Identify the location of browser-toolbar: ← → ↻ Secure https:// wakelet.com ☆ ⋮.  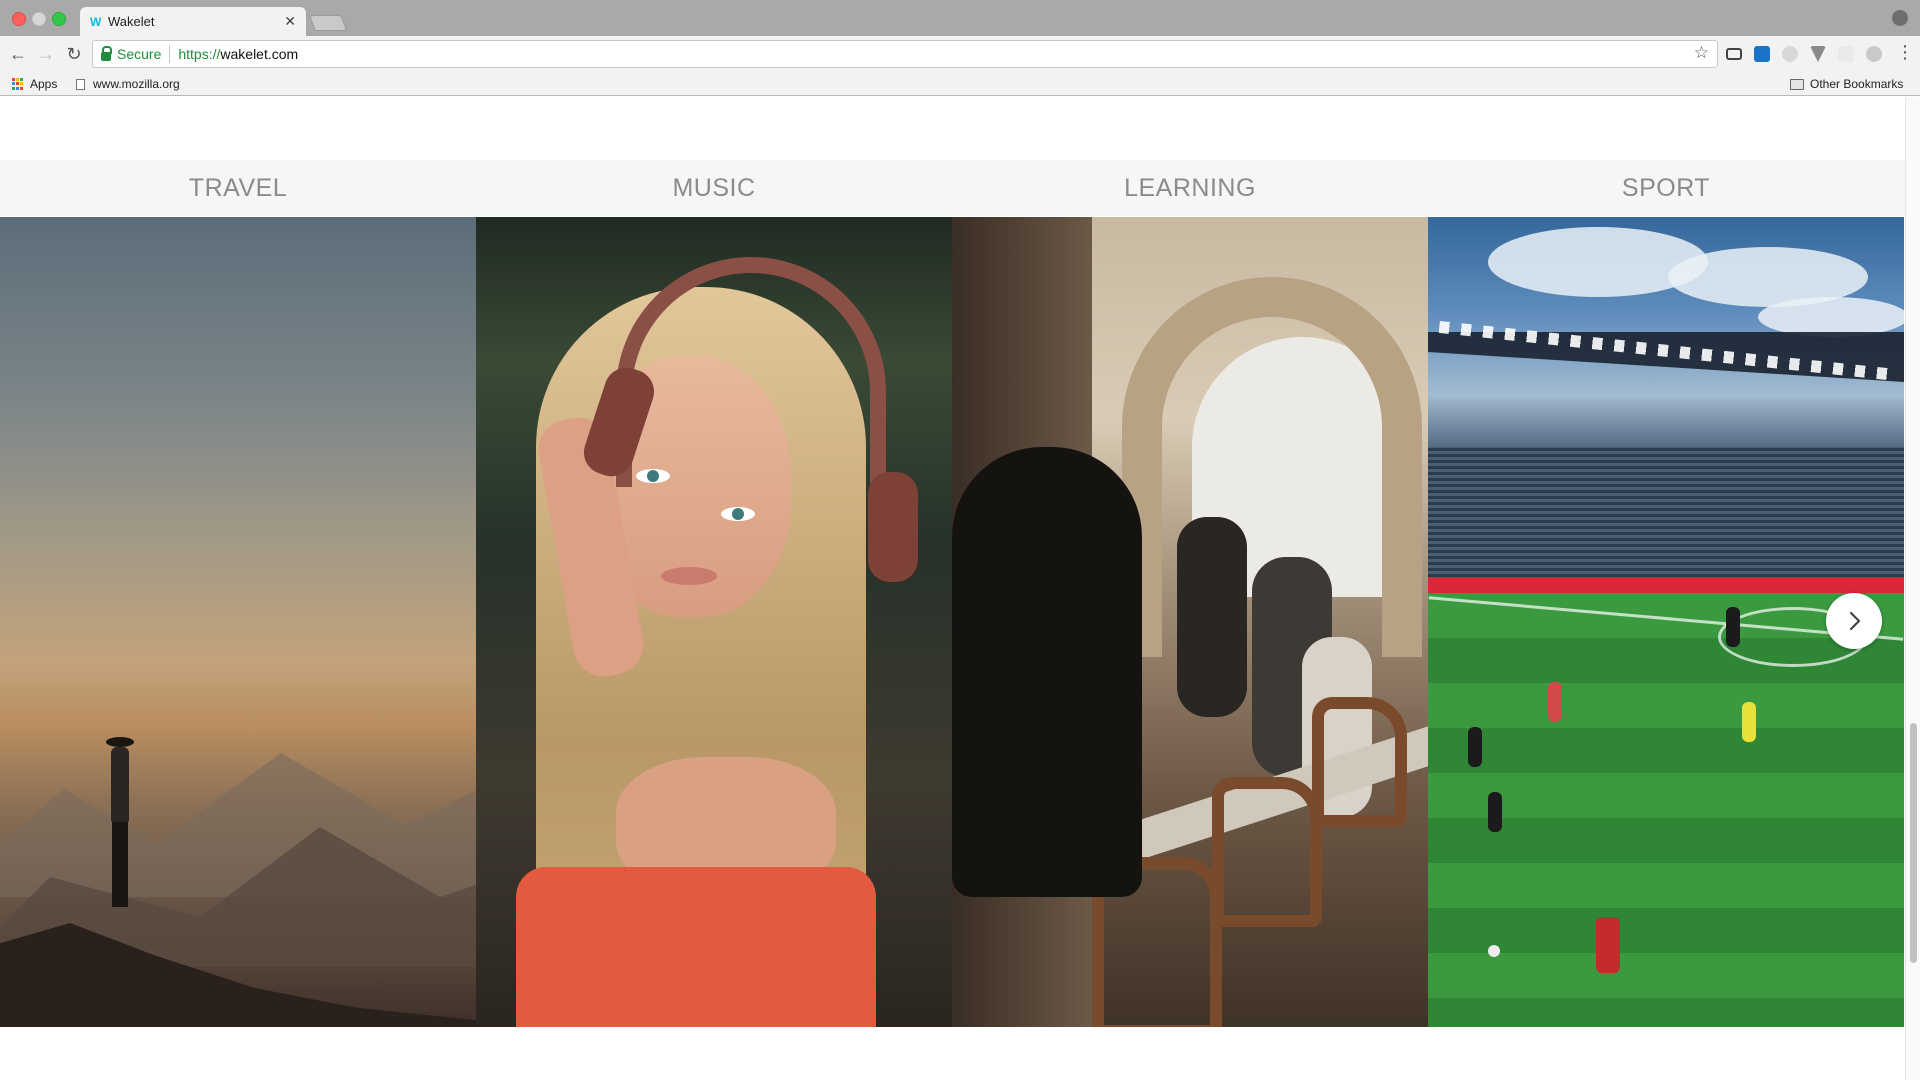
(960, 54).